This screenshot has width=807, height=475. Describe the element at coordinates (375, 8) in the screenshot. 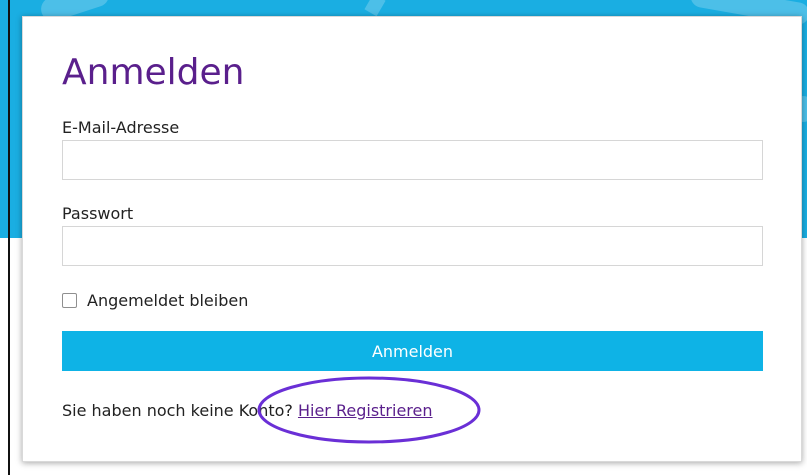

I see `decorative-shape` at that location.